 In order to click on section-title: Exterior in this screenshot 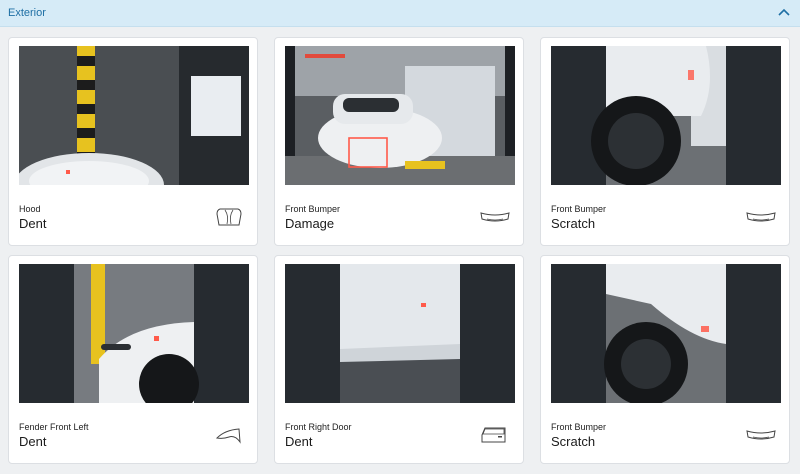, I will do `click(27, 13)`.